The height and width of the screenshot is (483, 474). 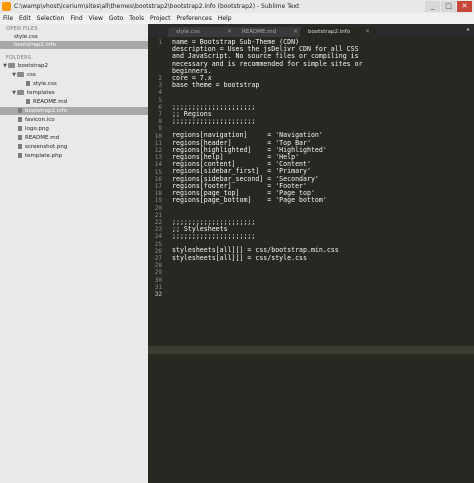 What do you see at coordinates (158, 201) in the screenshot?
I see `line-number: 19` at bounding box center [158, 201].